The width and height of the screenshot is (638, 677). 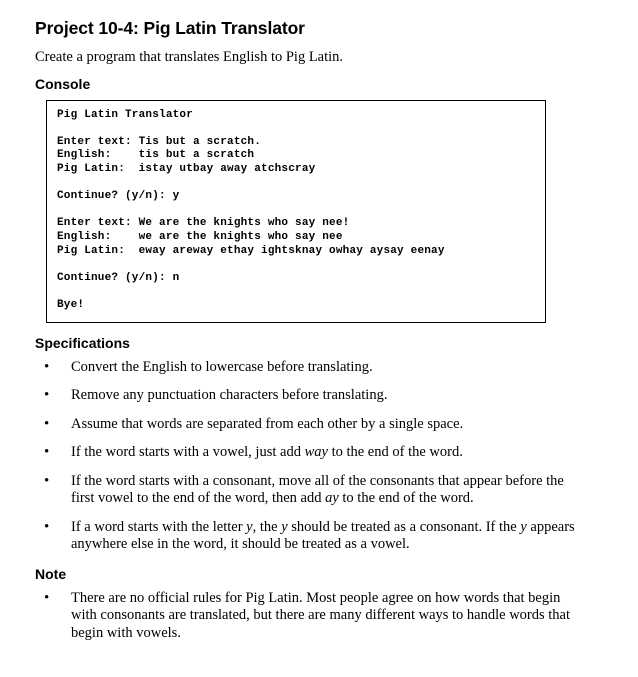 What do you see at coordinates (82, 342) in the screenshot?
I see `specifications-section-heading: Specifications` at bounding box center [82, 342].